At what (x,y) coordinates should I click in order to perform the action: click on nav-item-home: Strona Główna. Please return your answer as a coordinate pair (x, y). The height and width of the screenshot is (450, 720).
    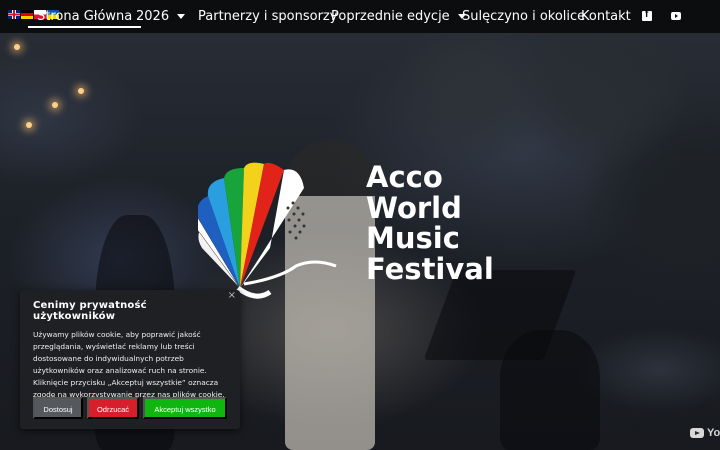
    Looking at the image, I should click on (84, 16).